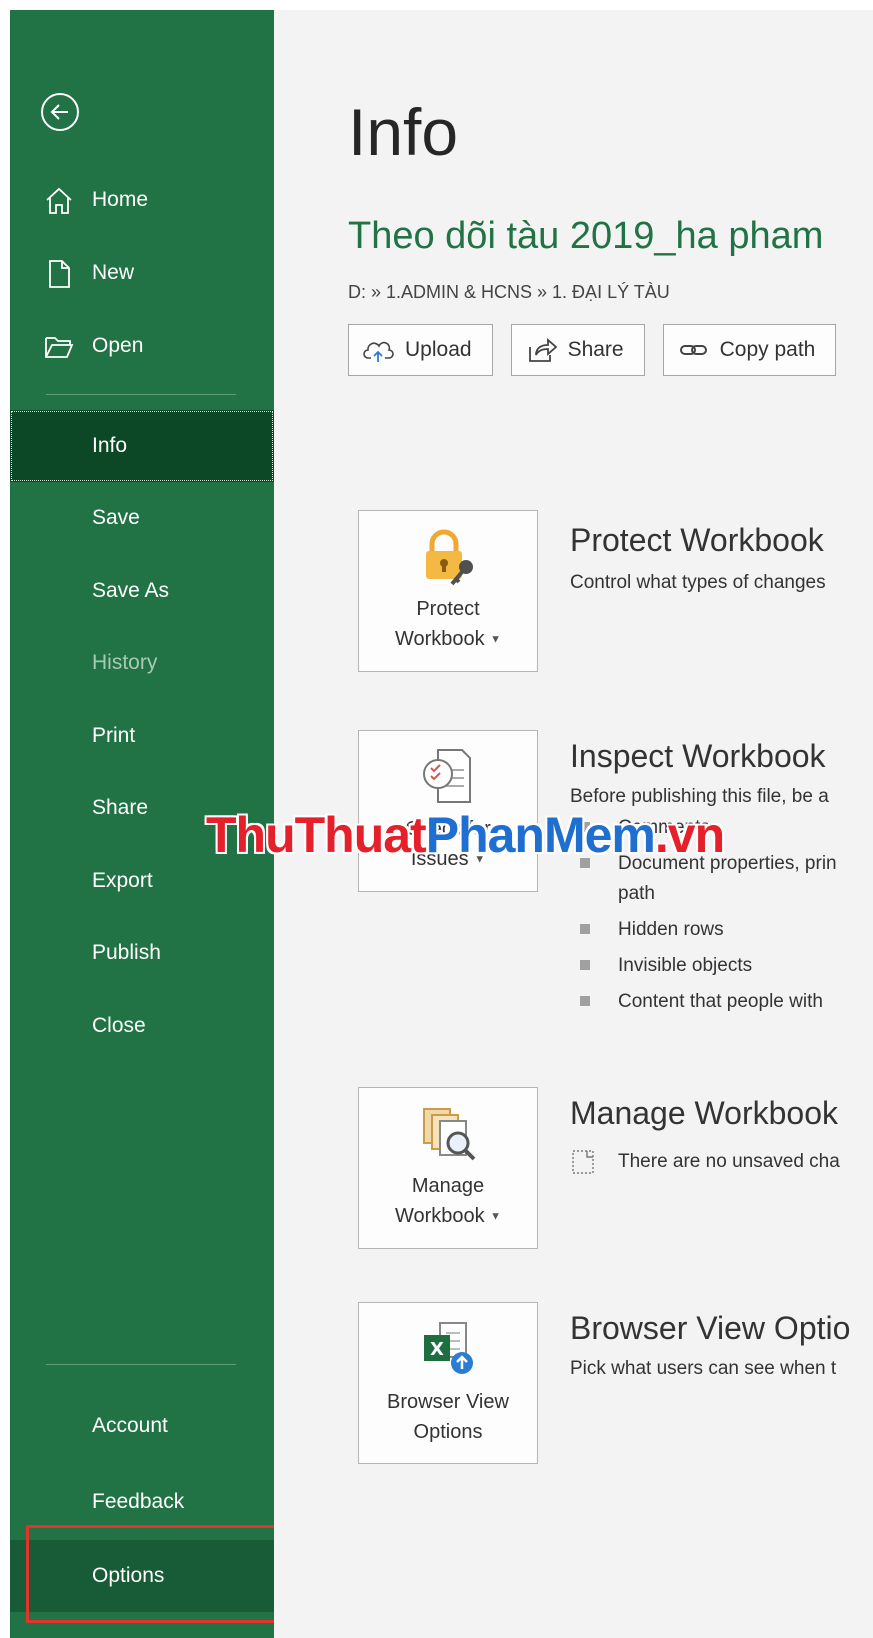 The width and height of the screenshot is (873, 1638). I want to click on sidebar-item-print: Print, so click(142, 736).